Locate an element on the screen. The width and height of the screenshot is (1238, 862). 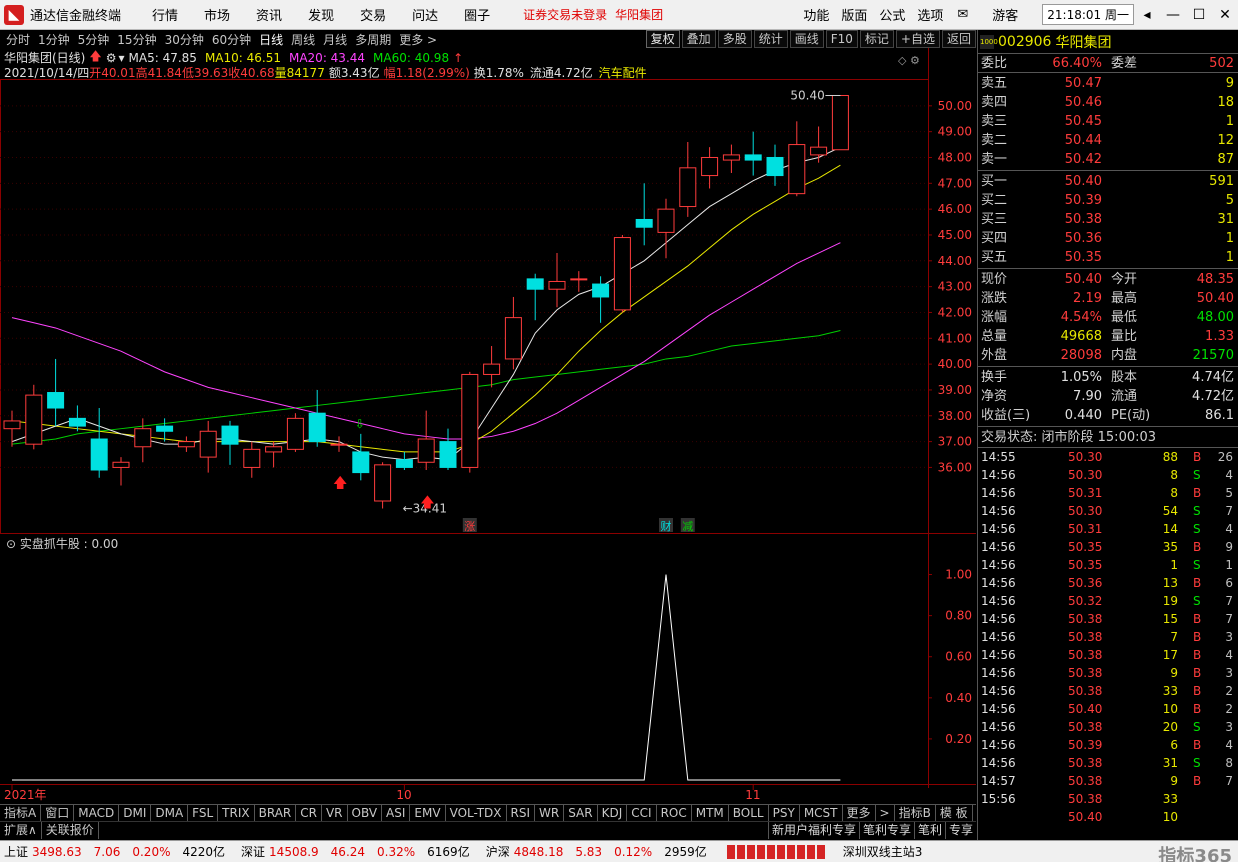
menu-market-quotes: 行情 is located at coordinates (165, 14).